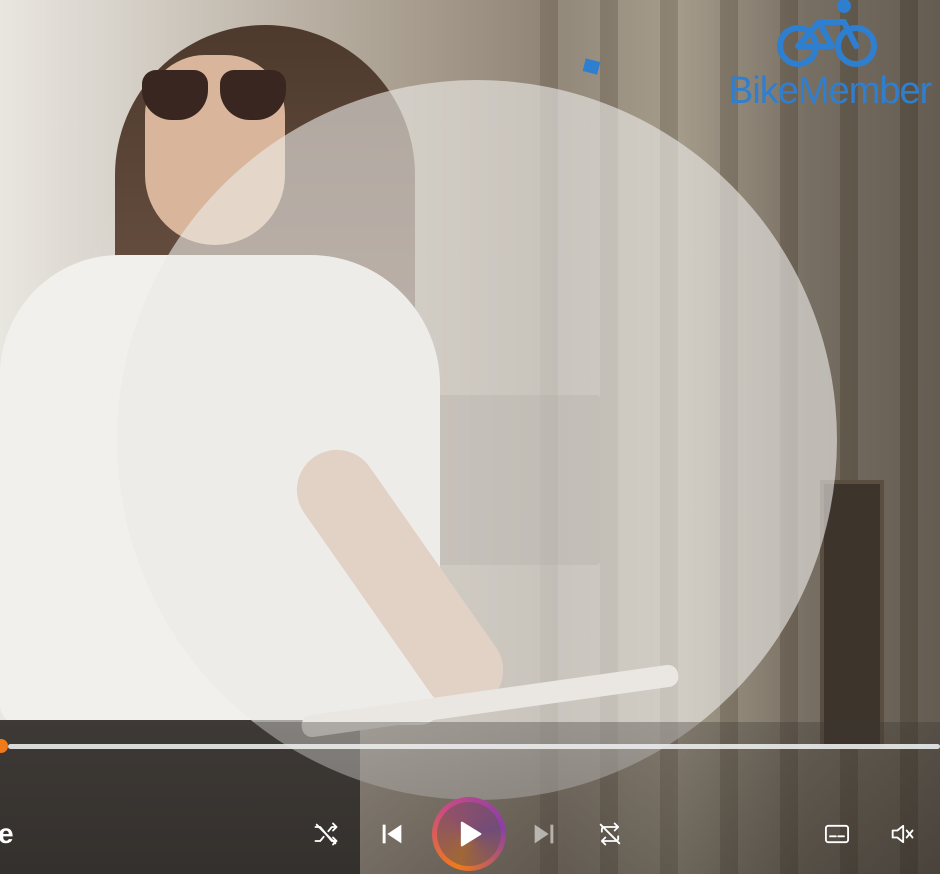 This screenshot has height=874, width=940. I want to click on shuffle-icon, so click(326, 834).